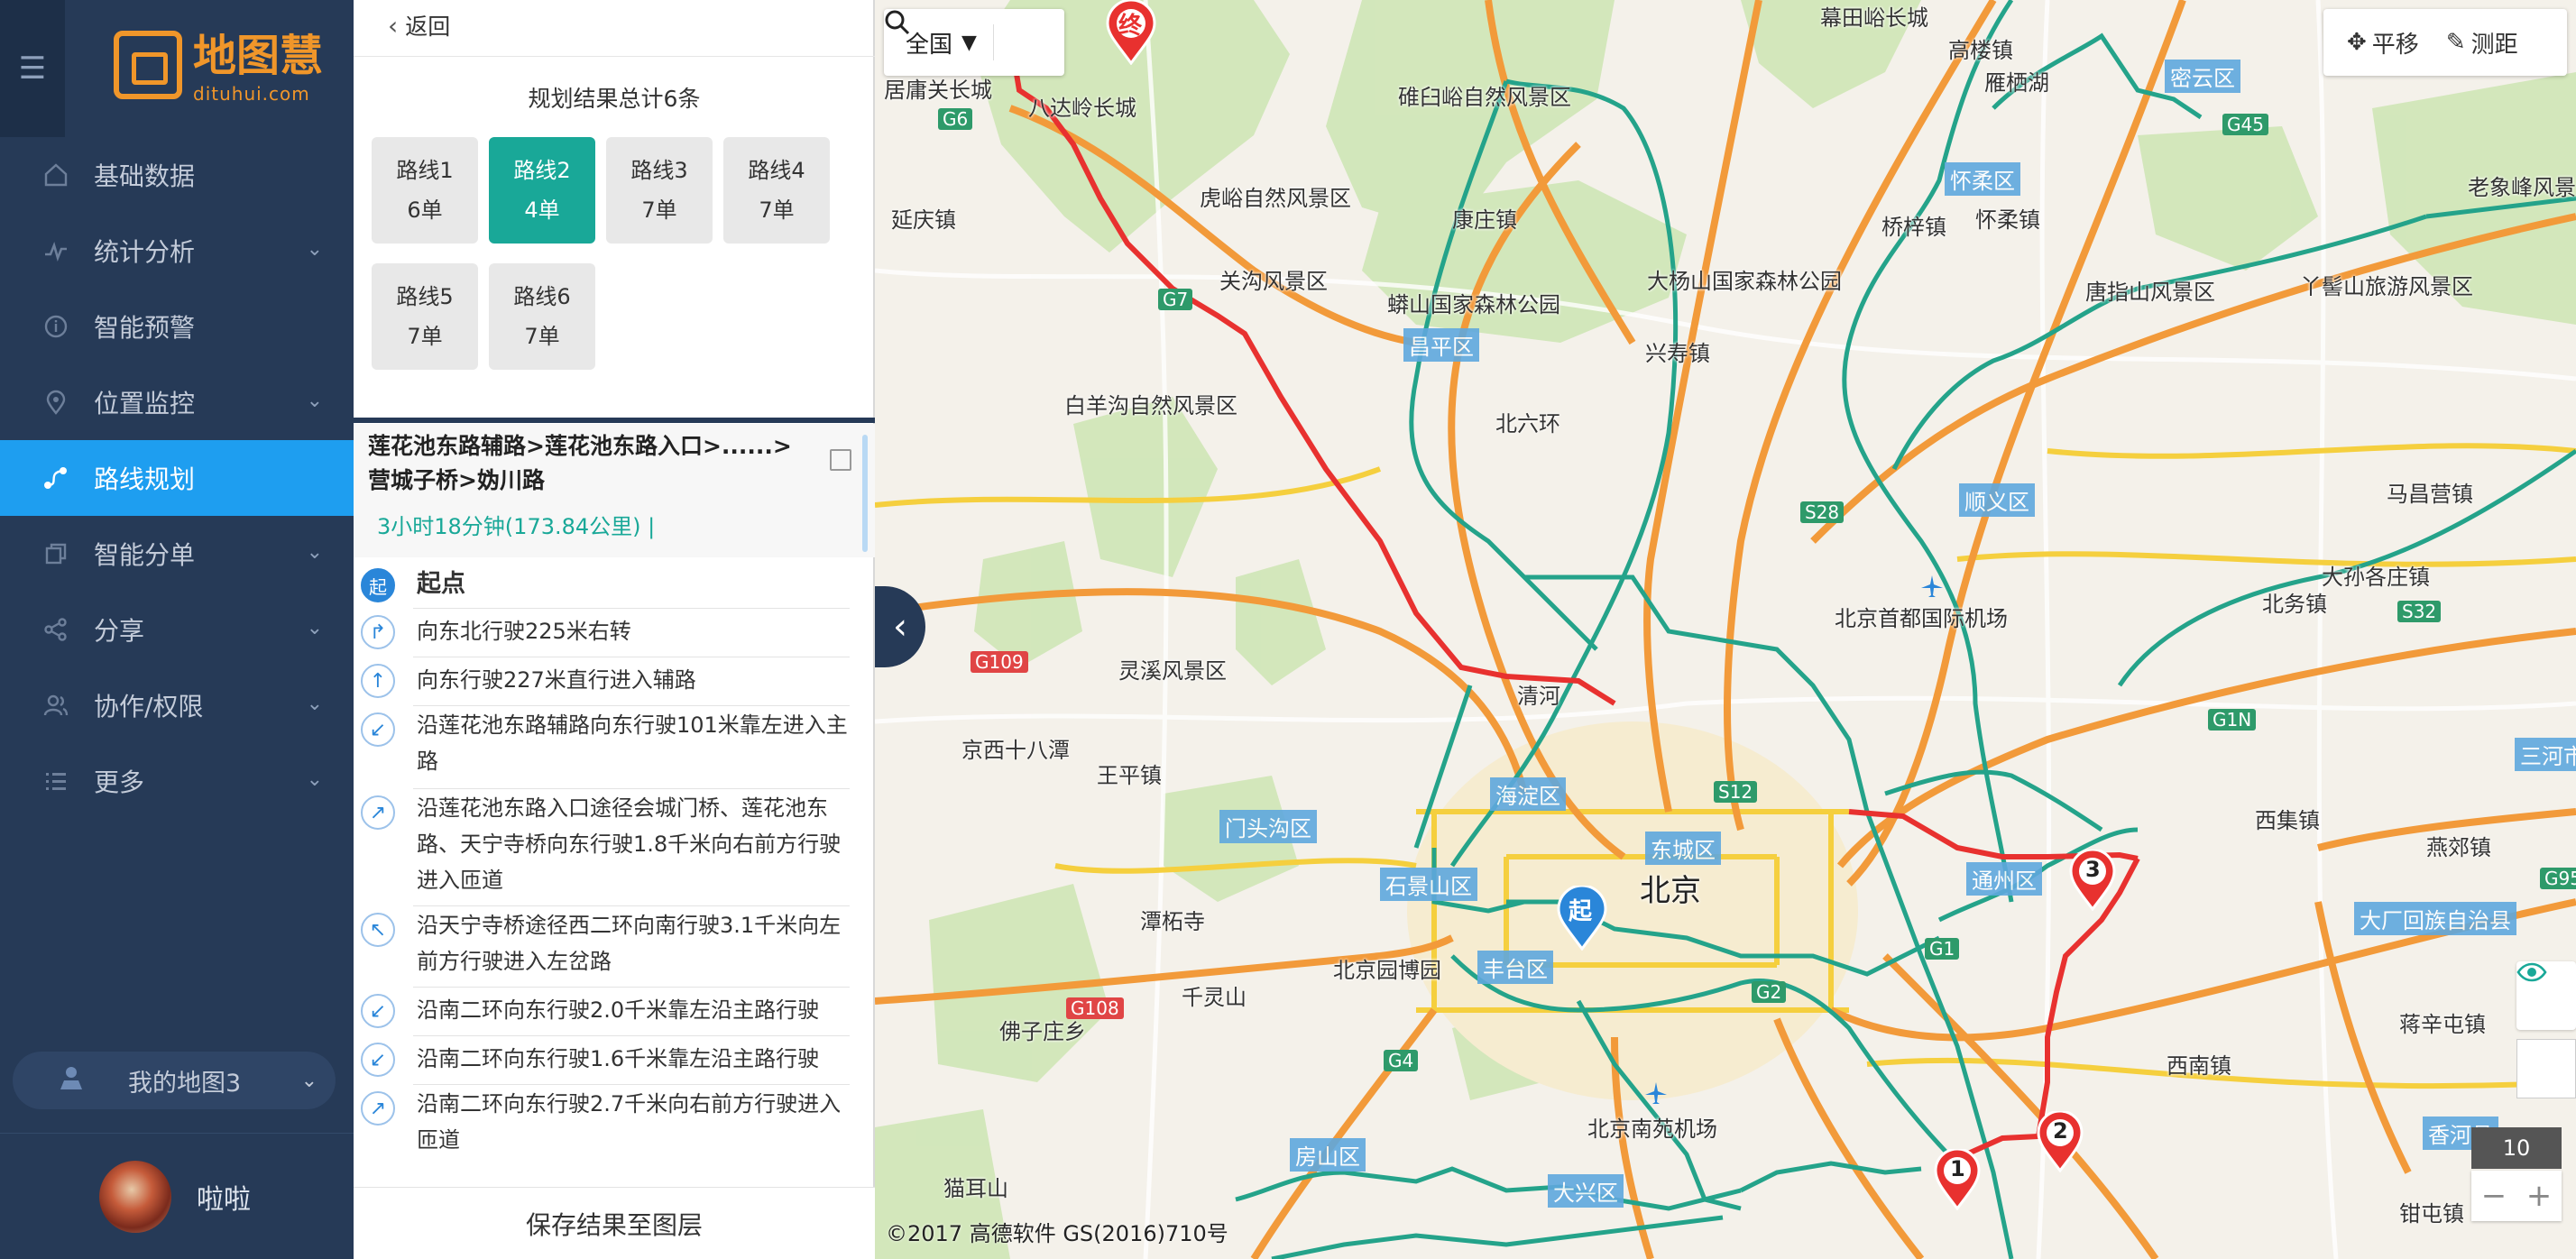 This screenshot has width=2576, height=1259. I want to click on nav-item-basic-data: 基础数据, so click(177, 175).